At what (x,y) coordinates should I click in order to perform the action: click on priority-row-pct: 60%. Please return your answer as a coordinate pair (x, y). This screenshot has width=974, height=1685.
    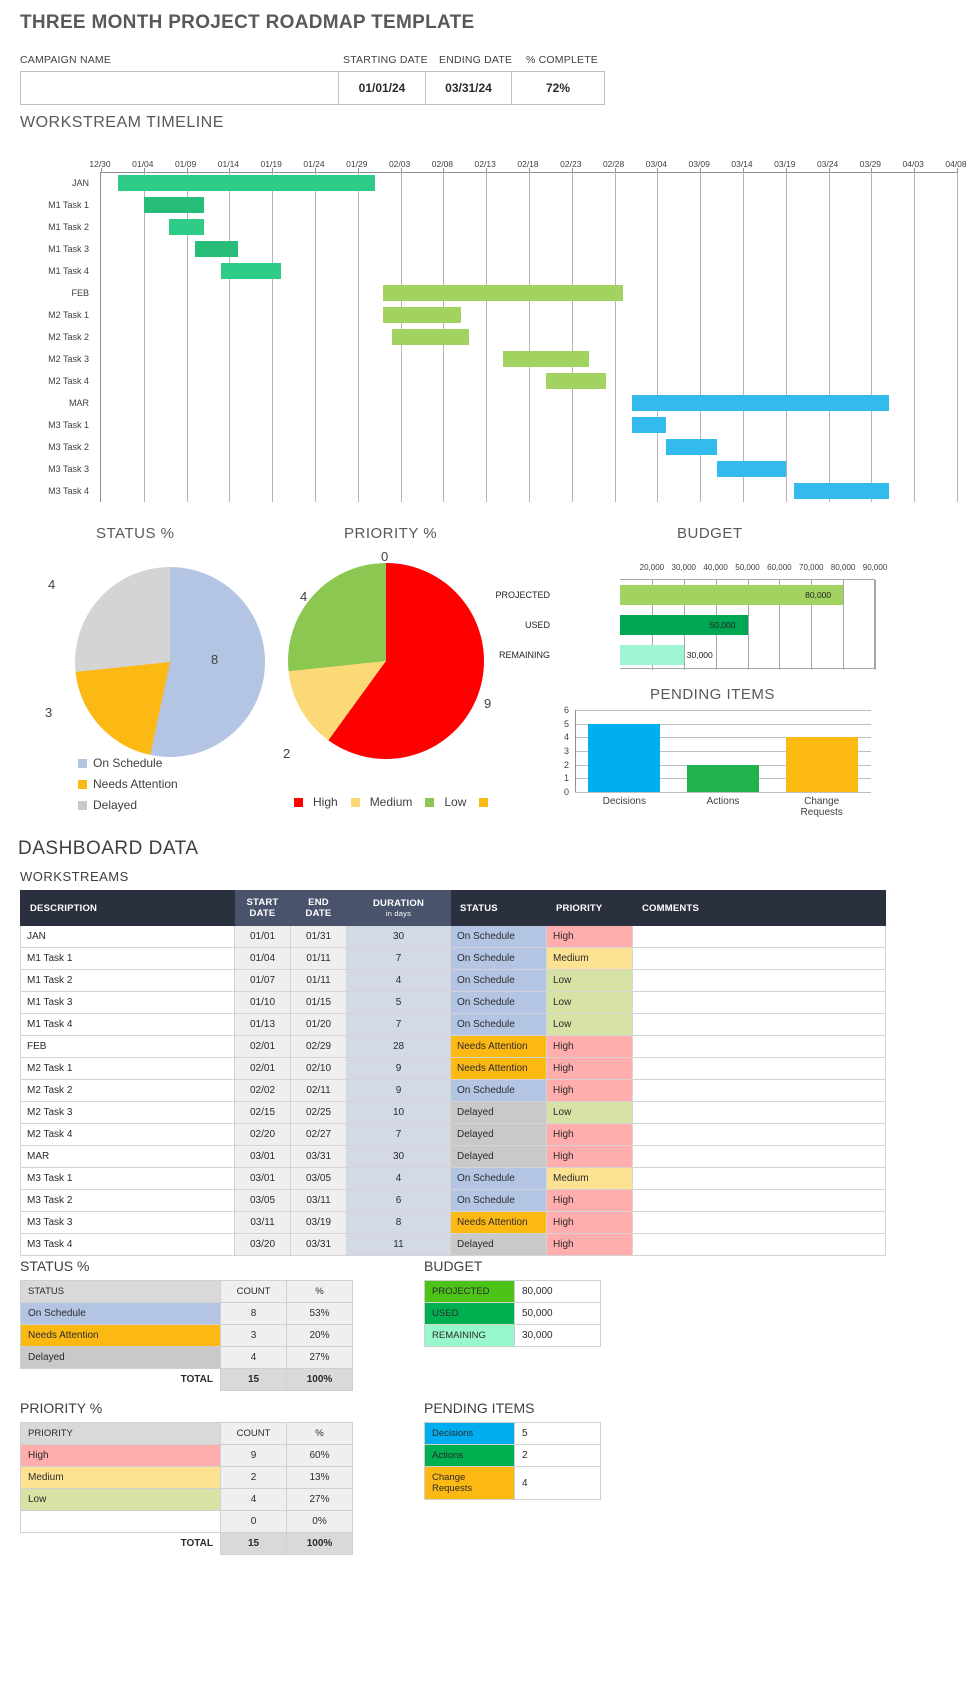
    Looking at the image, I should click on (319, 1455).